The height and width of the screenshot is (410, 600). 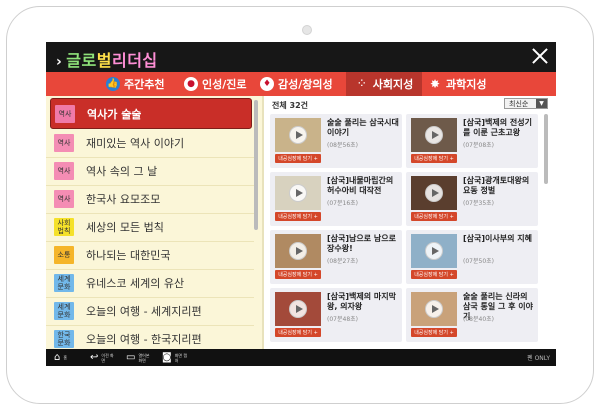 I want to click on thumbs-up-icon: 👍, so click(x=113, y=84).